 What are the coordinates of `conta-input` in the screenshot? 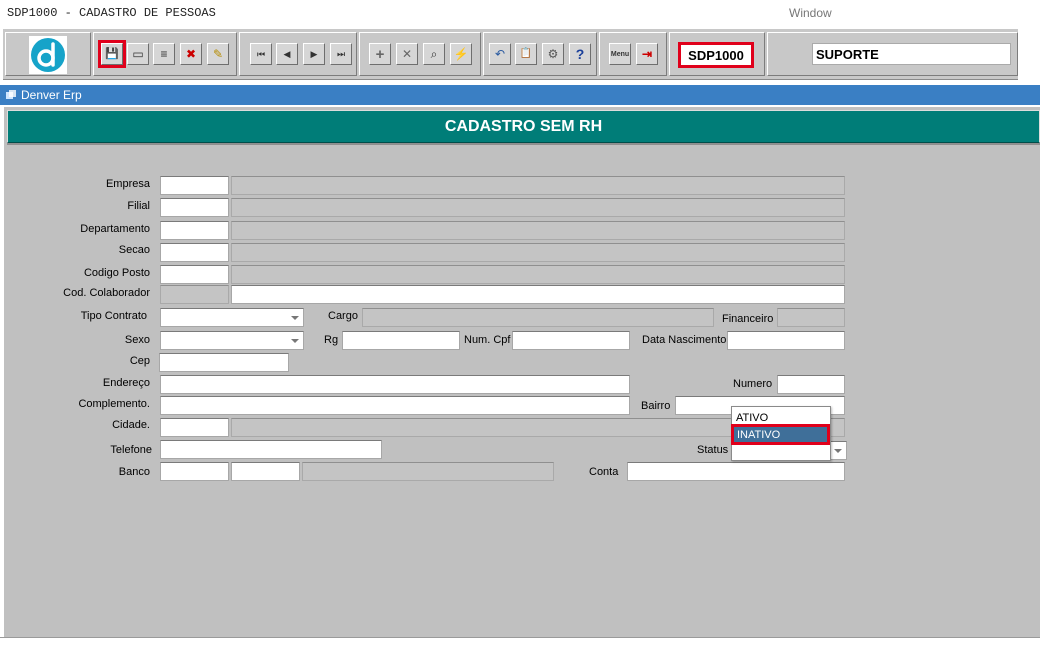 It's located at (736, 471).